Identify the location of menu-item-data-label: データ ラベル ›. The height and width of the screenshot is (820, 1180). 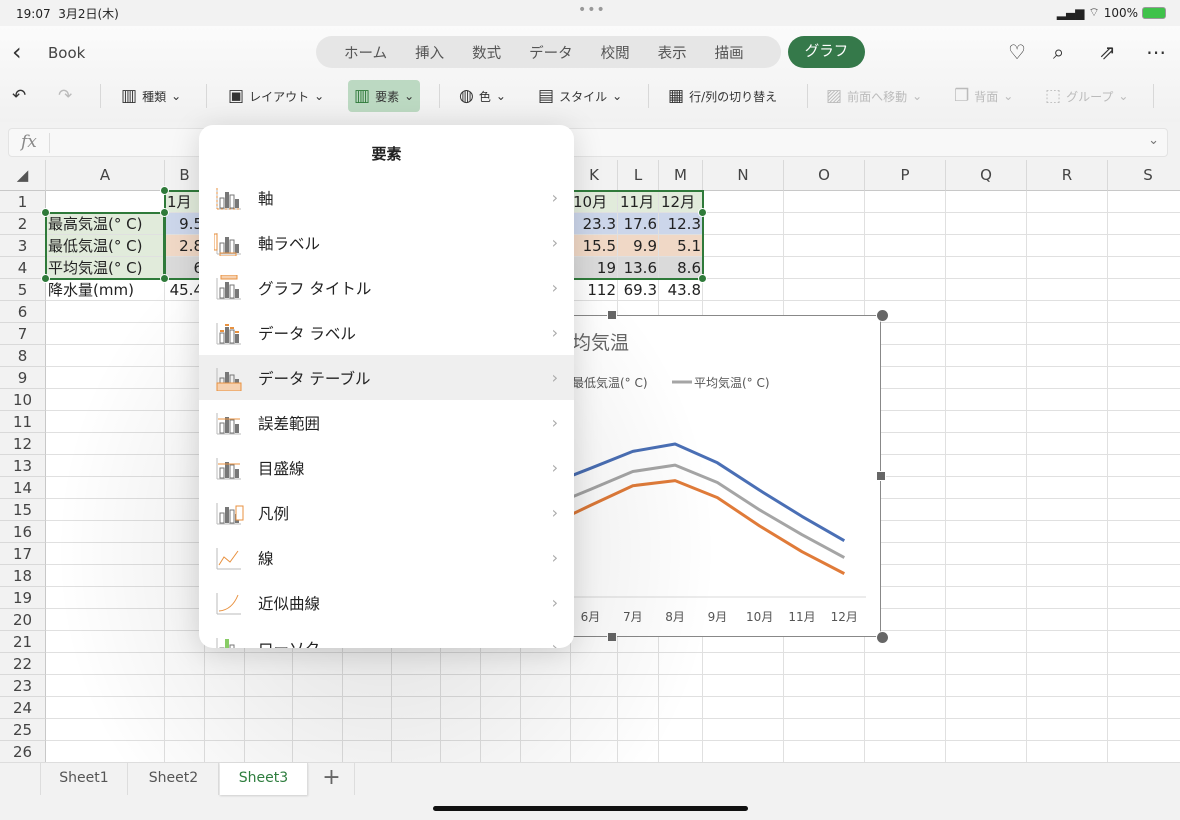
(386, 332).